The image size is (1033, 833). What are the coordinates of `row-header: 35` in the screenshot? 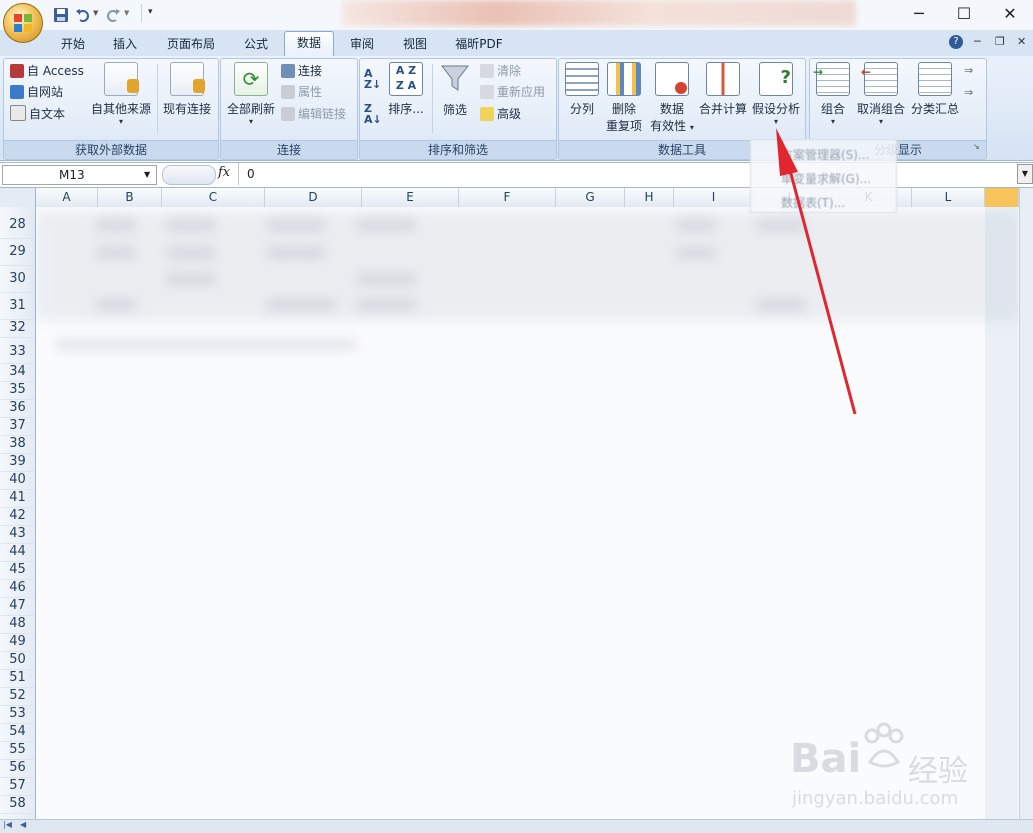 It's located at (17, 390).